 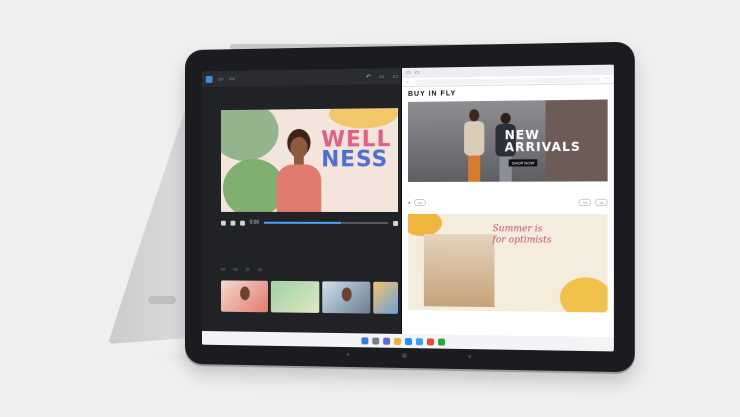 I want to click on playback-controls: 0:00, so click(x=310, y=223).